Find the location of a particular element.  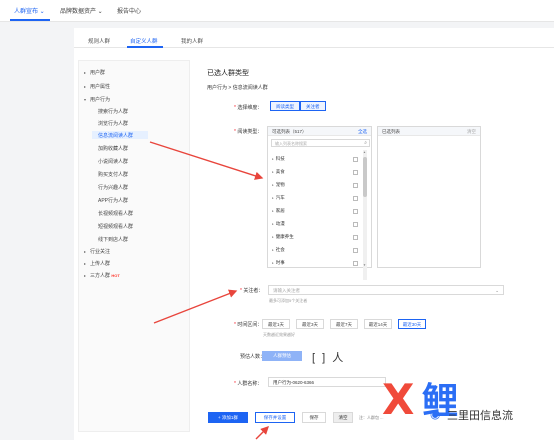

estimate-value: [ ] 人 is located at coordinates (329, 358).